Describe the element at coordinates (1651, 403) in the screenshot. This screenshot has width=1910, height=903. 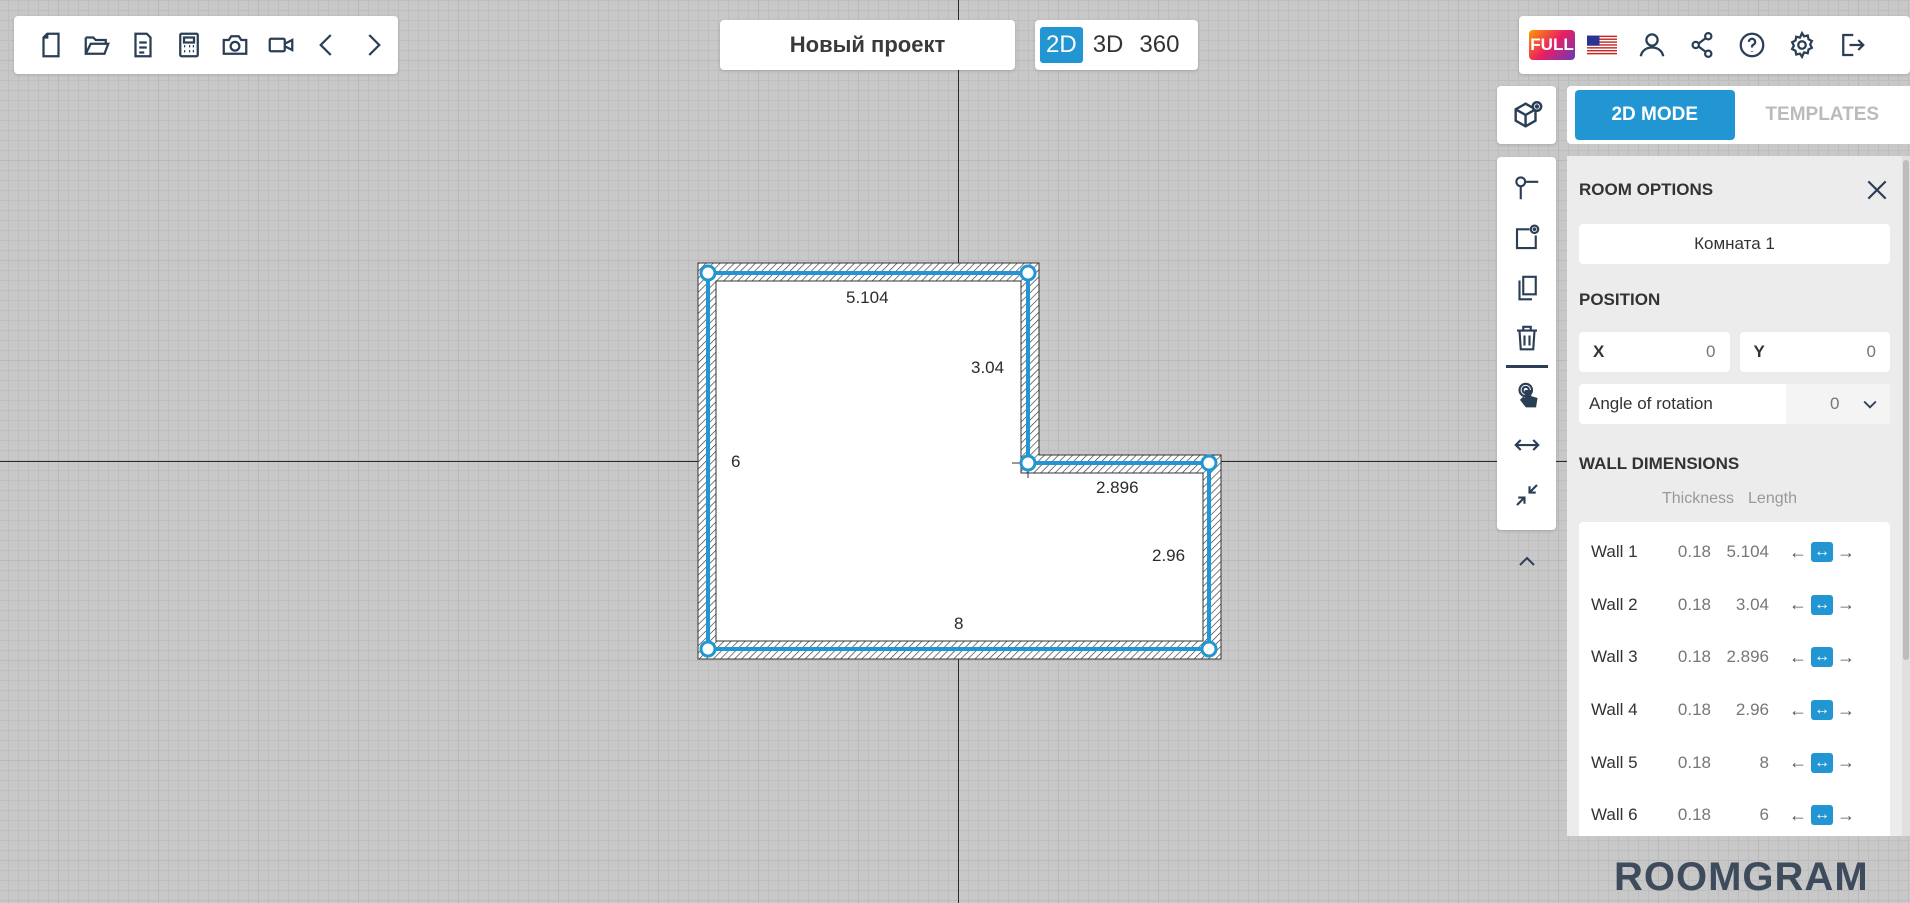
I see `angle-label: Angle of rotation` at that location.